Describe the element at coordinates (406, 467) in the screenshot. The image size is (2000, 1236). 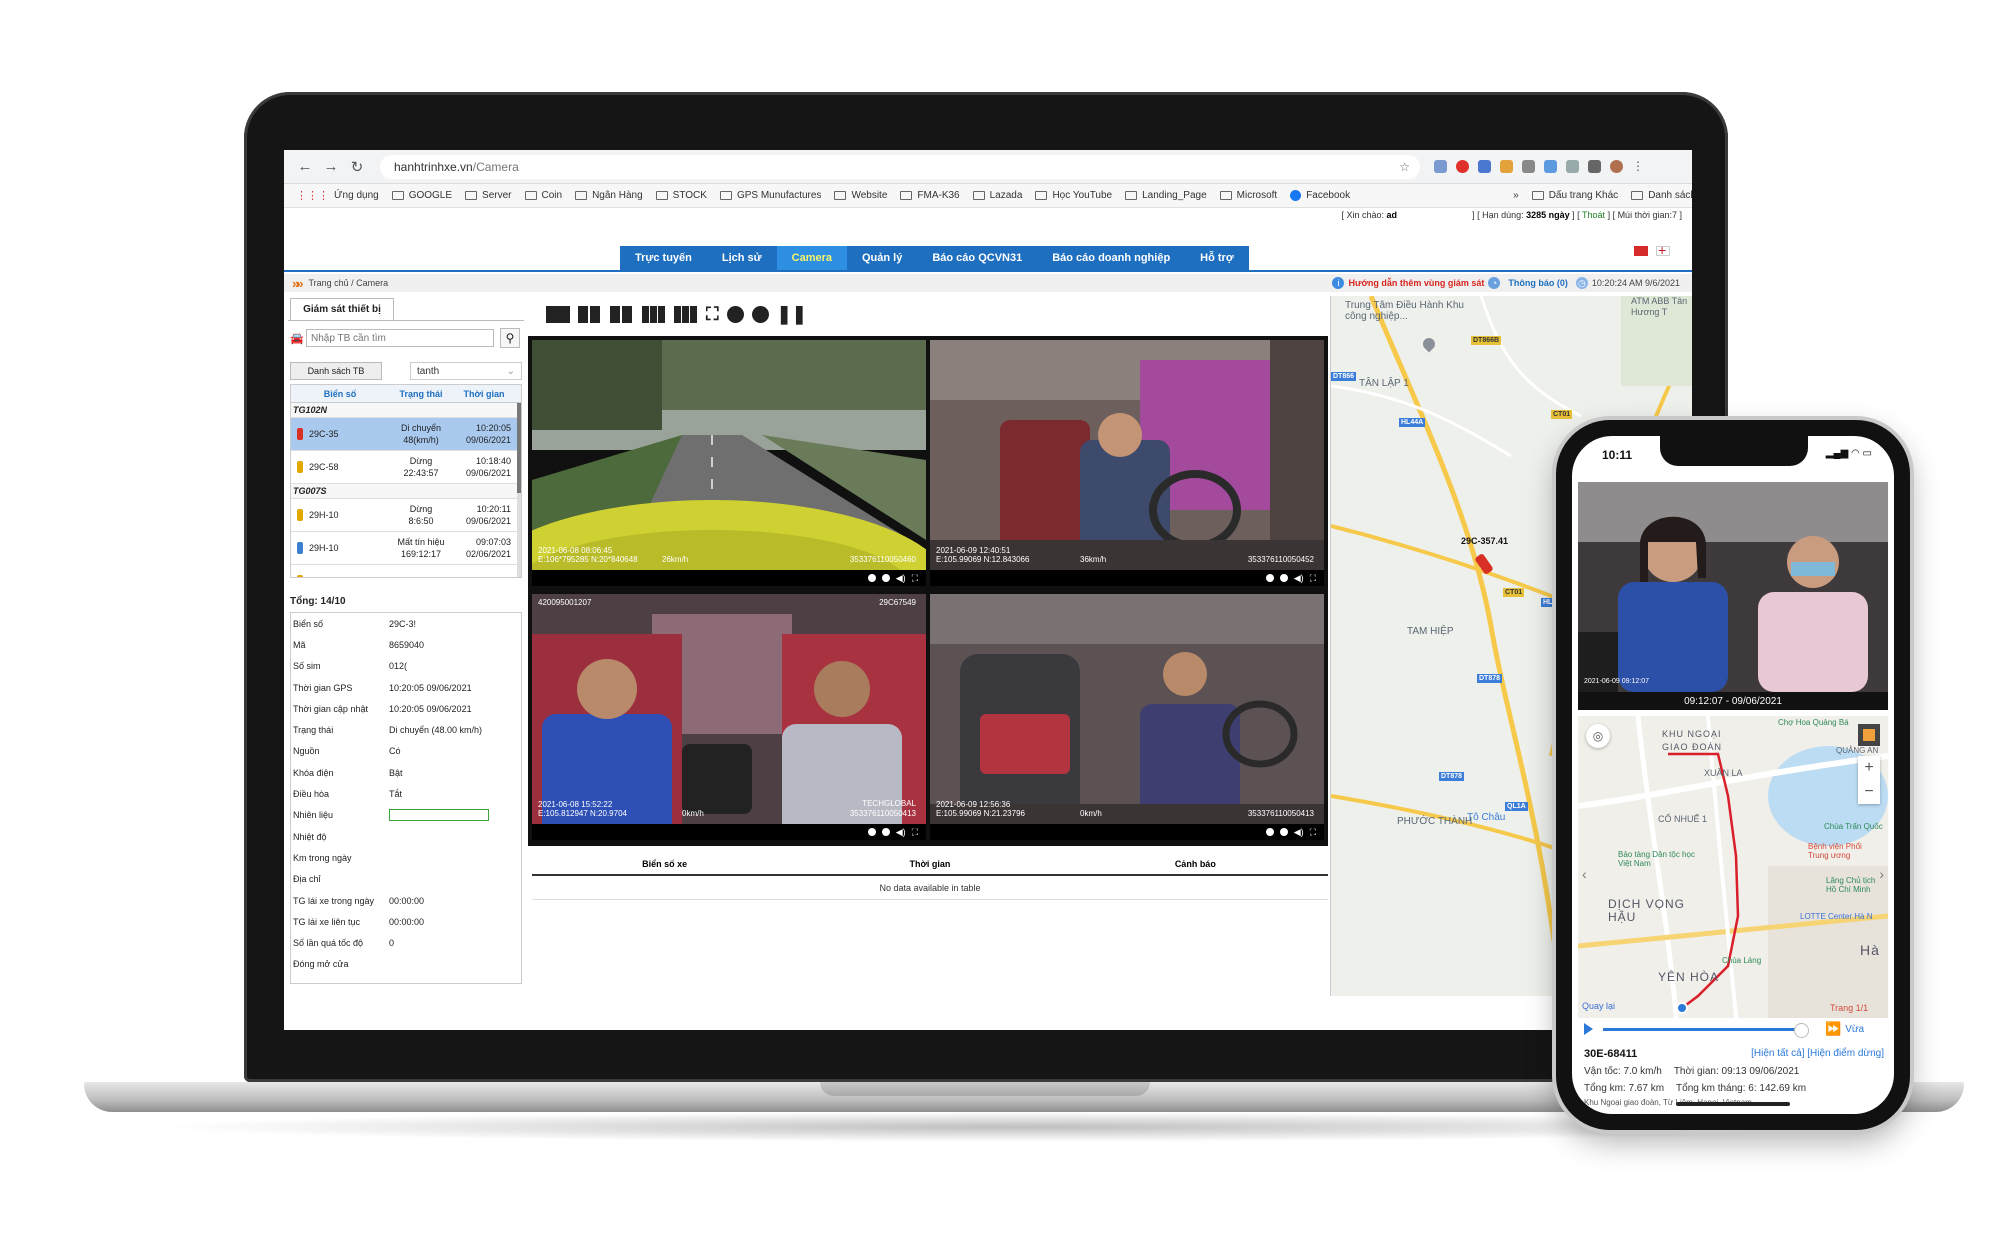
I see `vehicle-row: 29C-58 Dừng 22:43:57 10:18:40 09/06/2021` at that location.